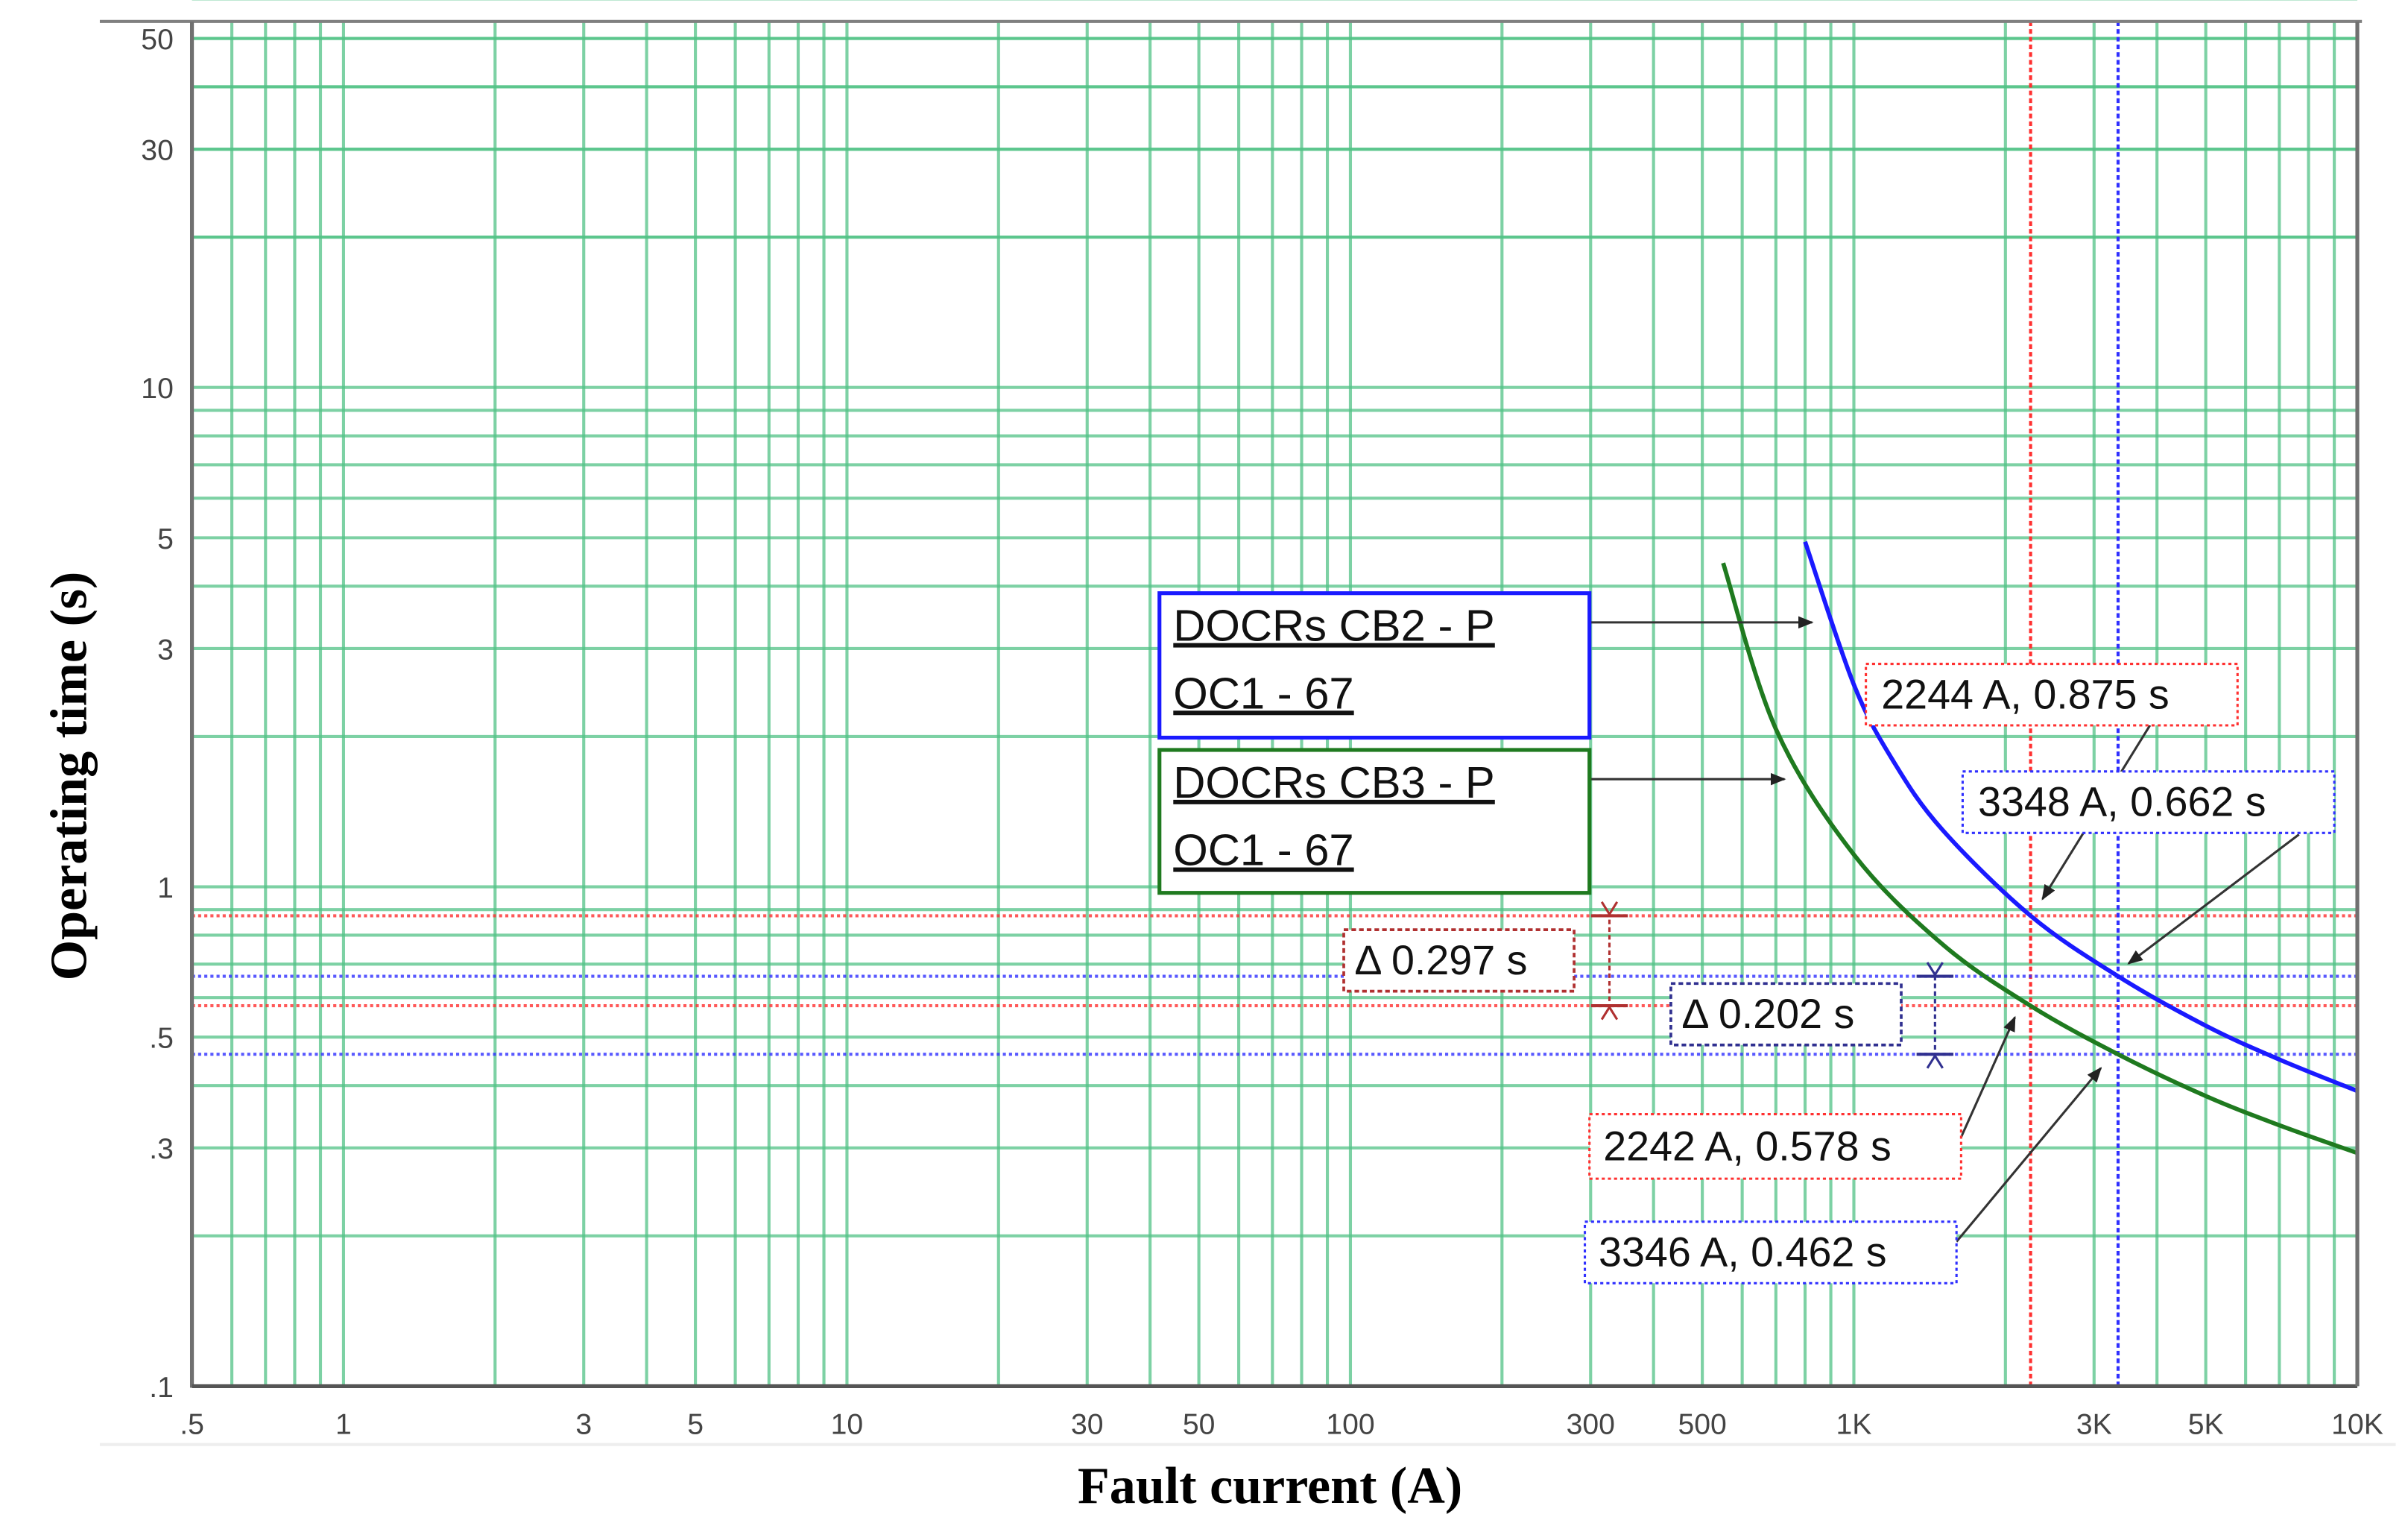 The width and height of the screenshot is (2408, 1526). Describe the element at coordinates (2094, 1424) in the screenshot. I see `x-tick-label: 3K` at that location.